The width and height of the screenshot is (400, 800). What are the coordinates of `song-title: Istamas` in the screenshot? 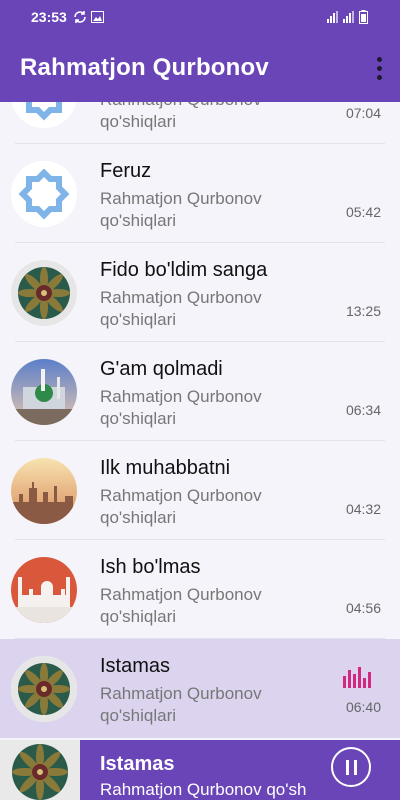 It's located at (135, 666).